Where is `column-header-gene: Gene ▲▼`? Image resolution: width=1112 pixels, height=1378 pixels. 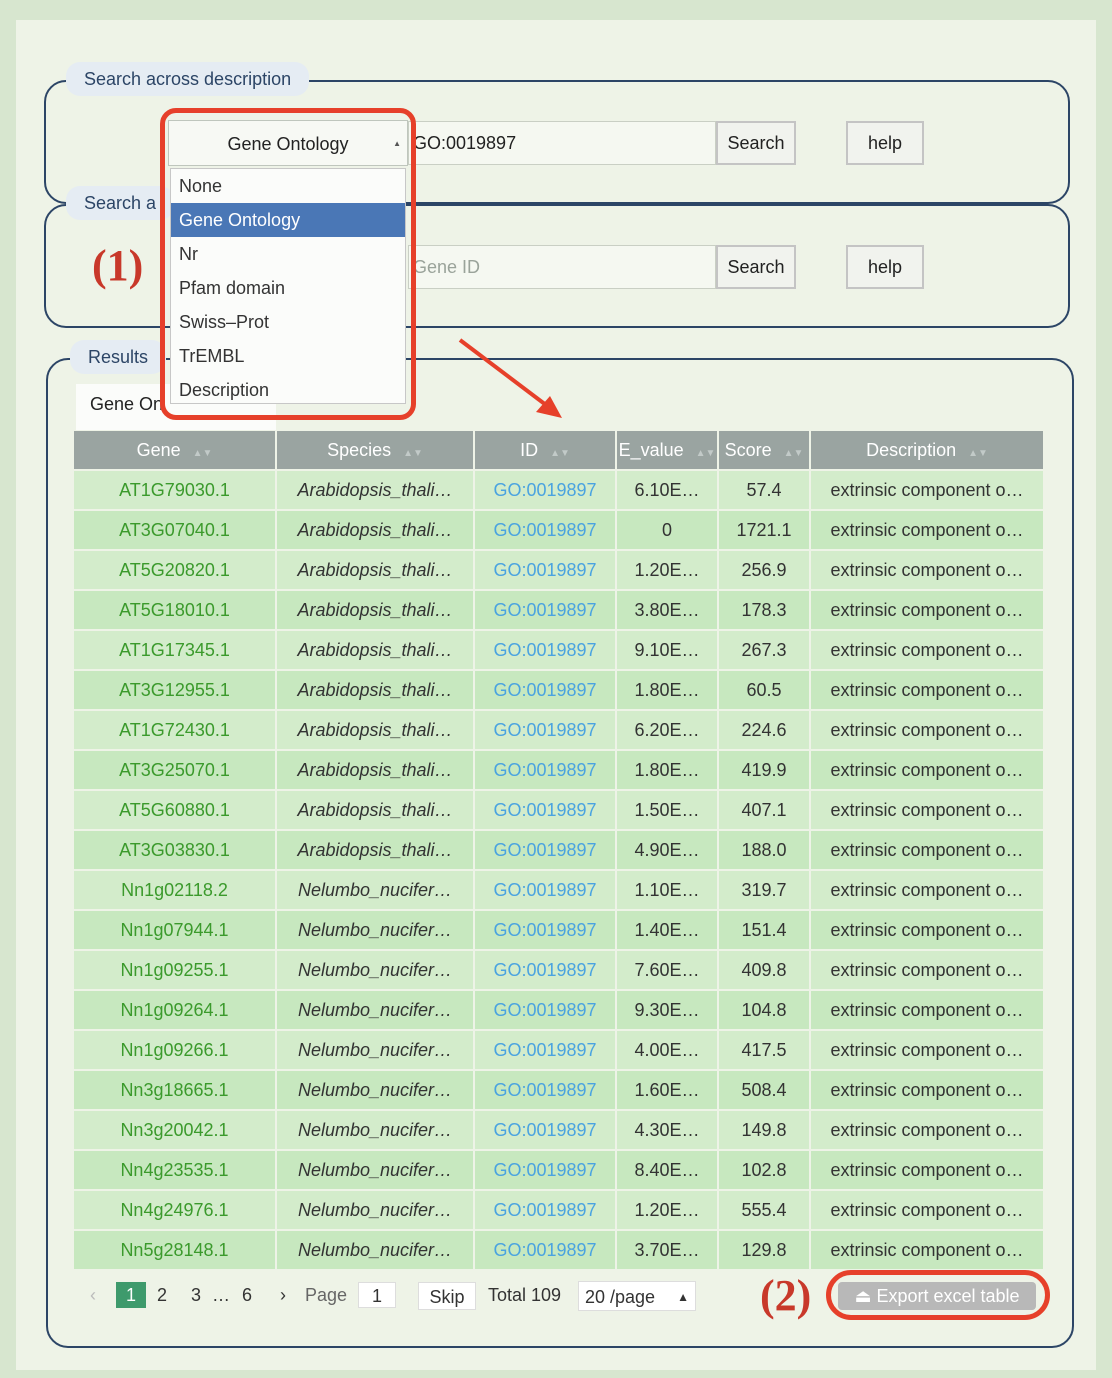
column-header-gene: Gene ▲▼ is located at coordinates (175, 450).